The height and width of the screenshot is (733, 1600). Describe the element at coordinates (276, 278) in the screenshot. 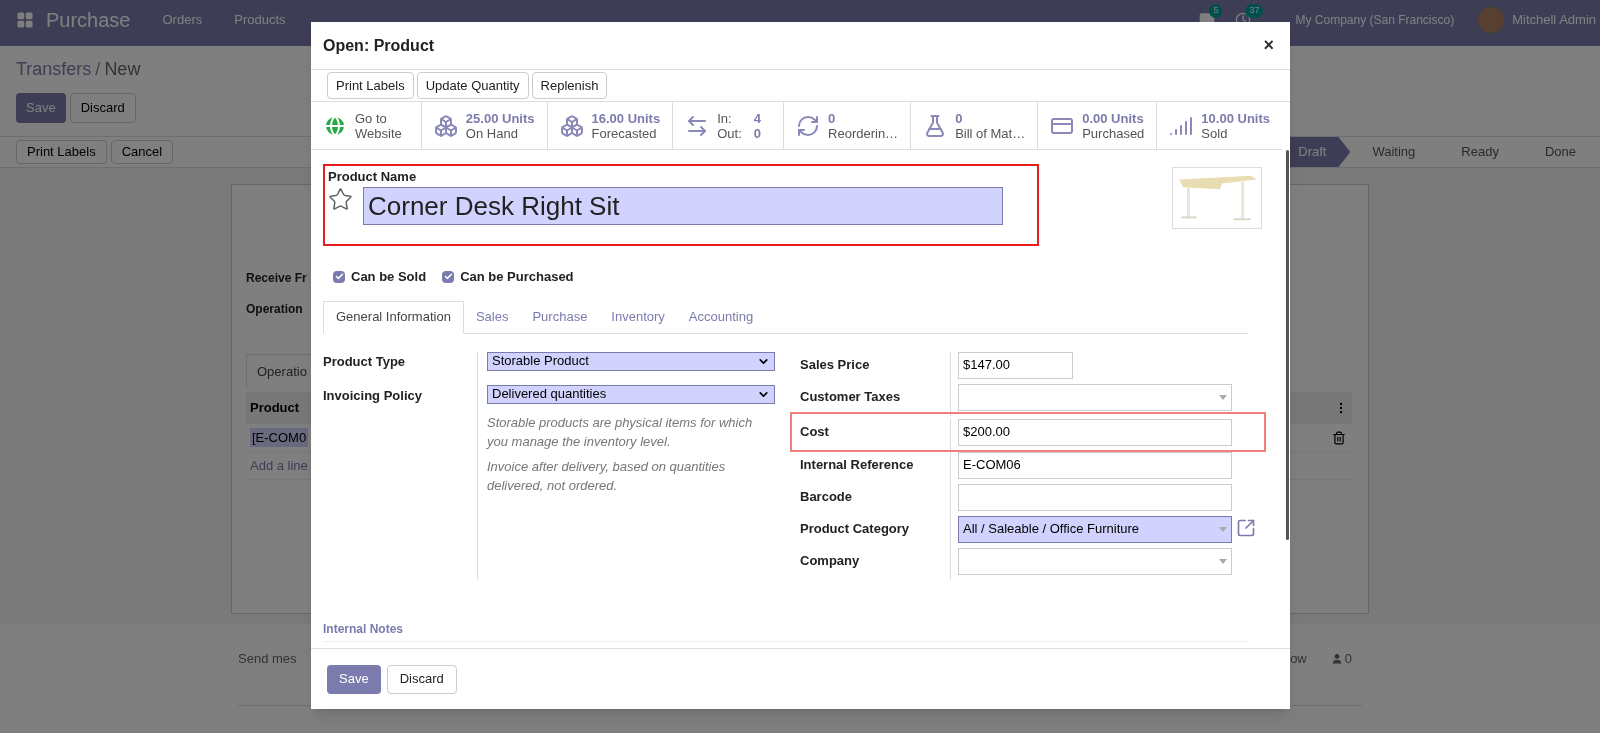

I see `field-label: Receive Fr` at that location.